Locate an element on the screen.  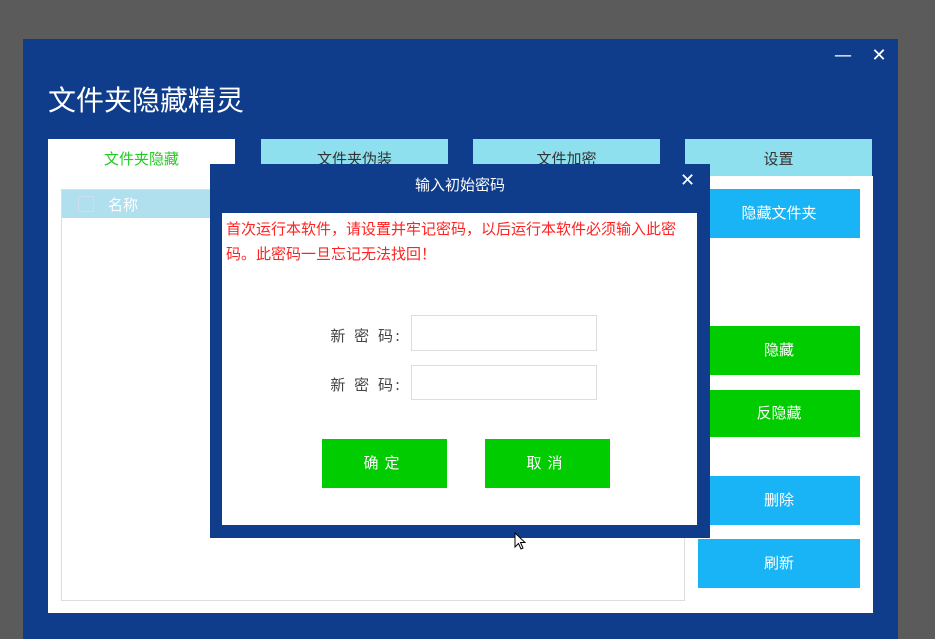
dialog-close-icon: ✕ is located at coordinates (687, 180).